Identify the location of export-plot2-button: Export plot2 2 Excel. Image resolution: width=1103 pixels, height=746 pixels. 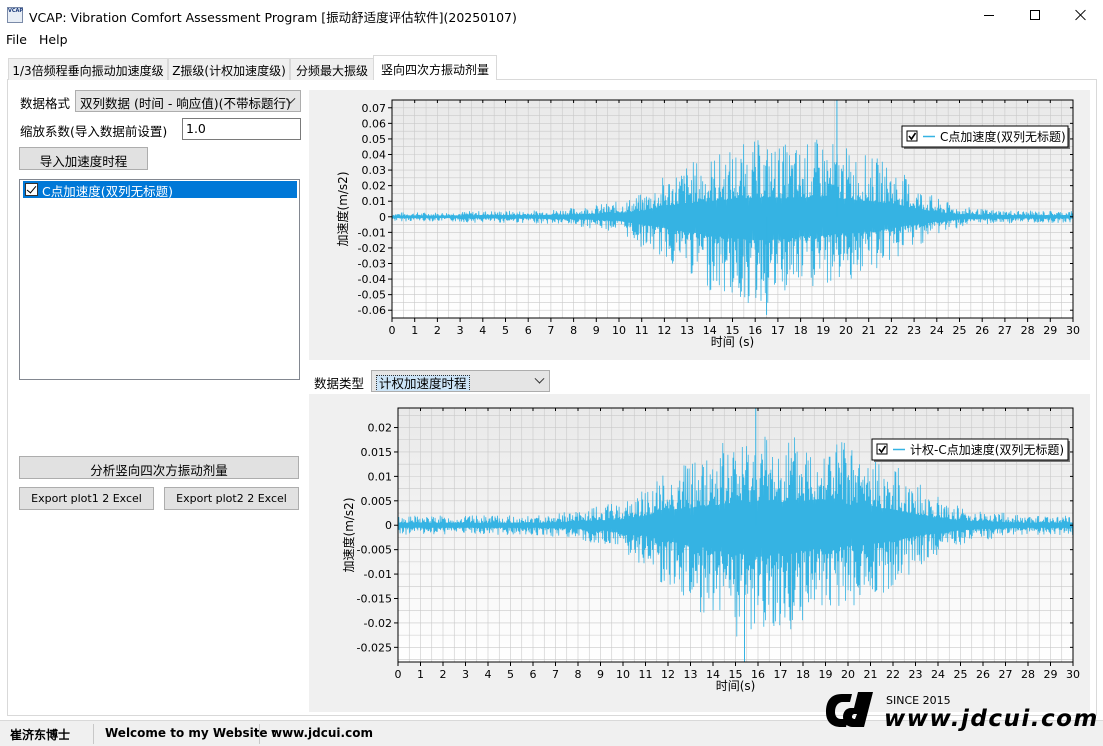
(231, 498).